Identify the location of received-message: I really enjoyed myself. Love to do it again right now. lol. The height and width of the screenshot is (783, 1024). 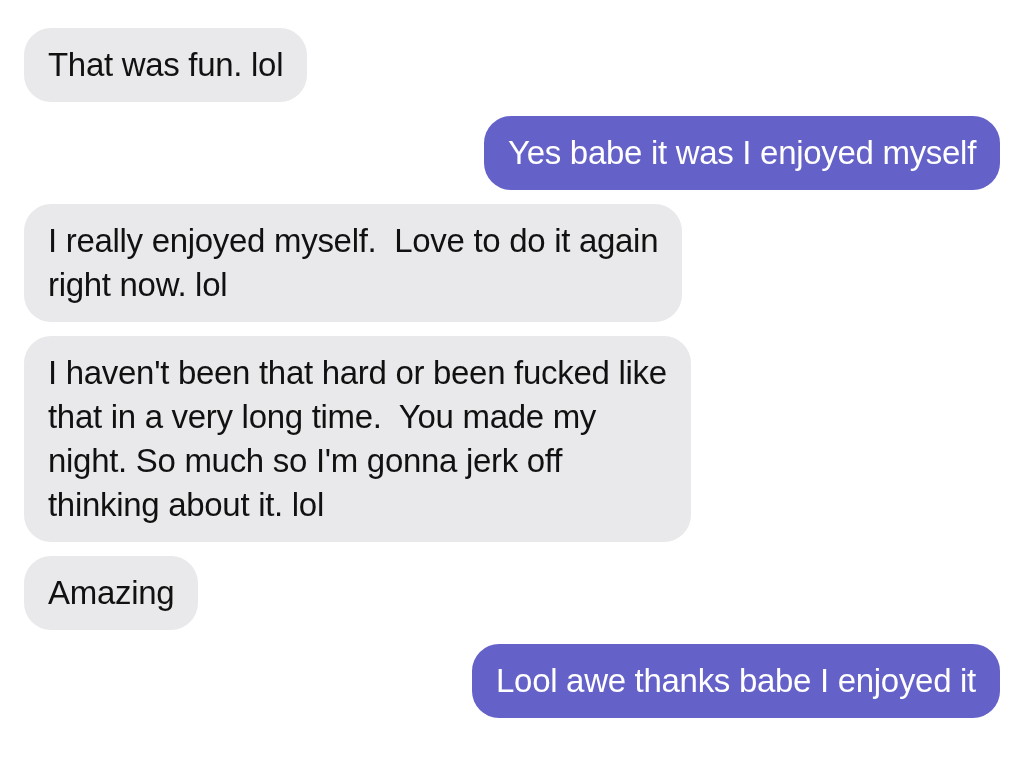
(353, 263).